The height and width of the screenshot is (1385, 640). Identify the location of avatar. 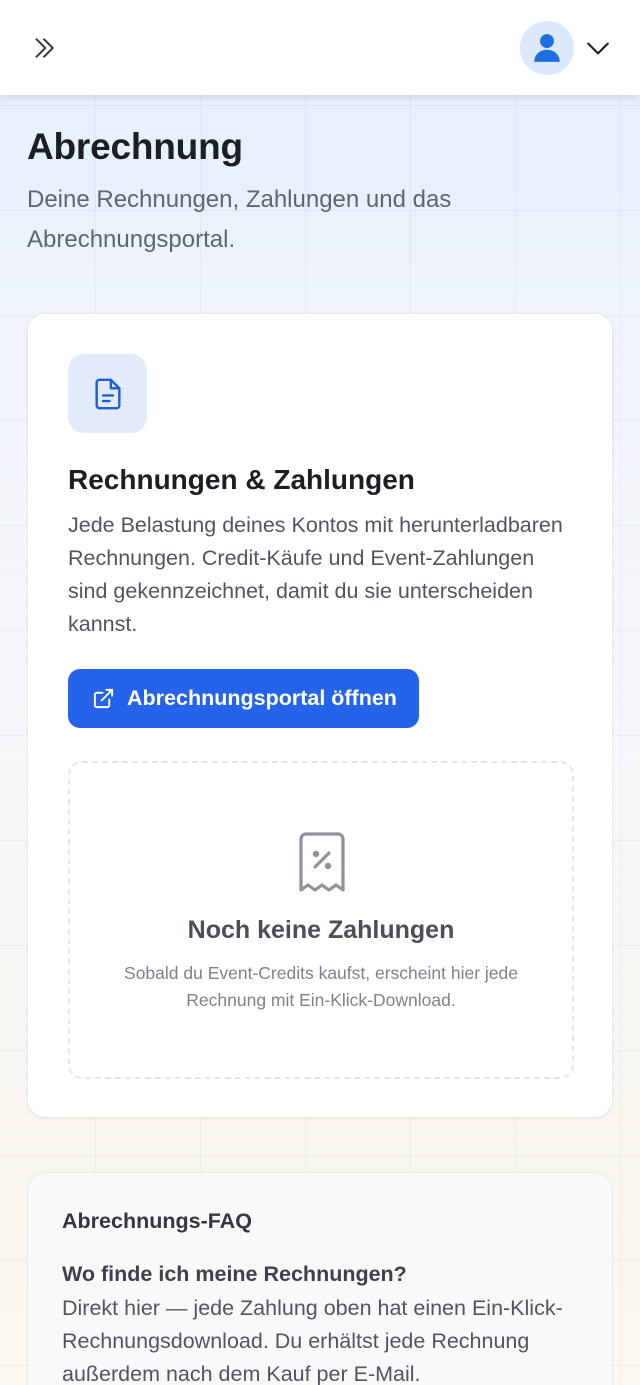
(547, 48).